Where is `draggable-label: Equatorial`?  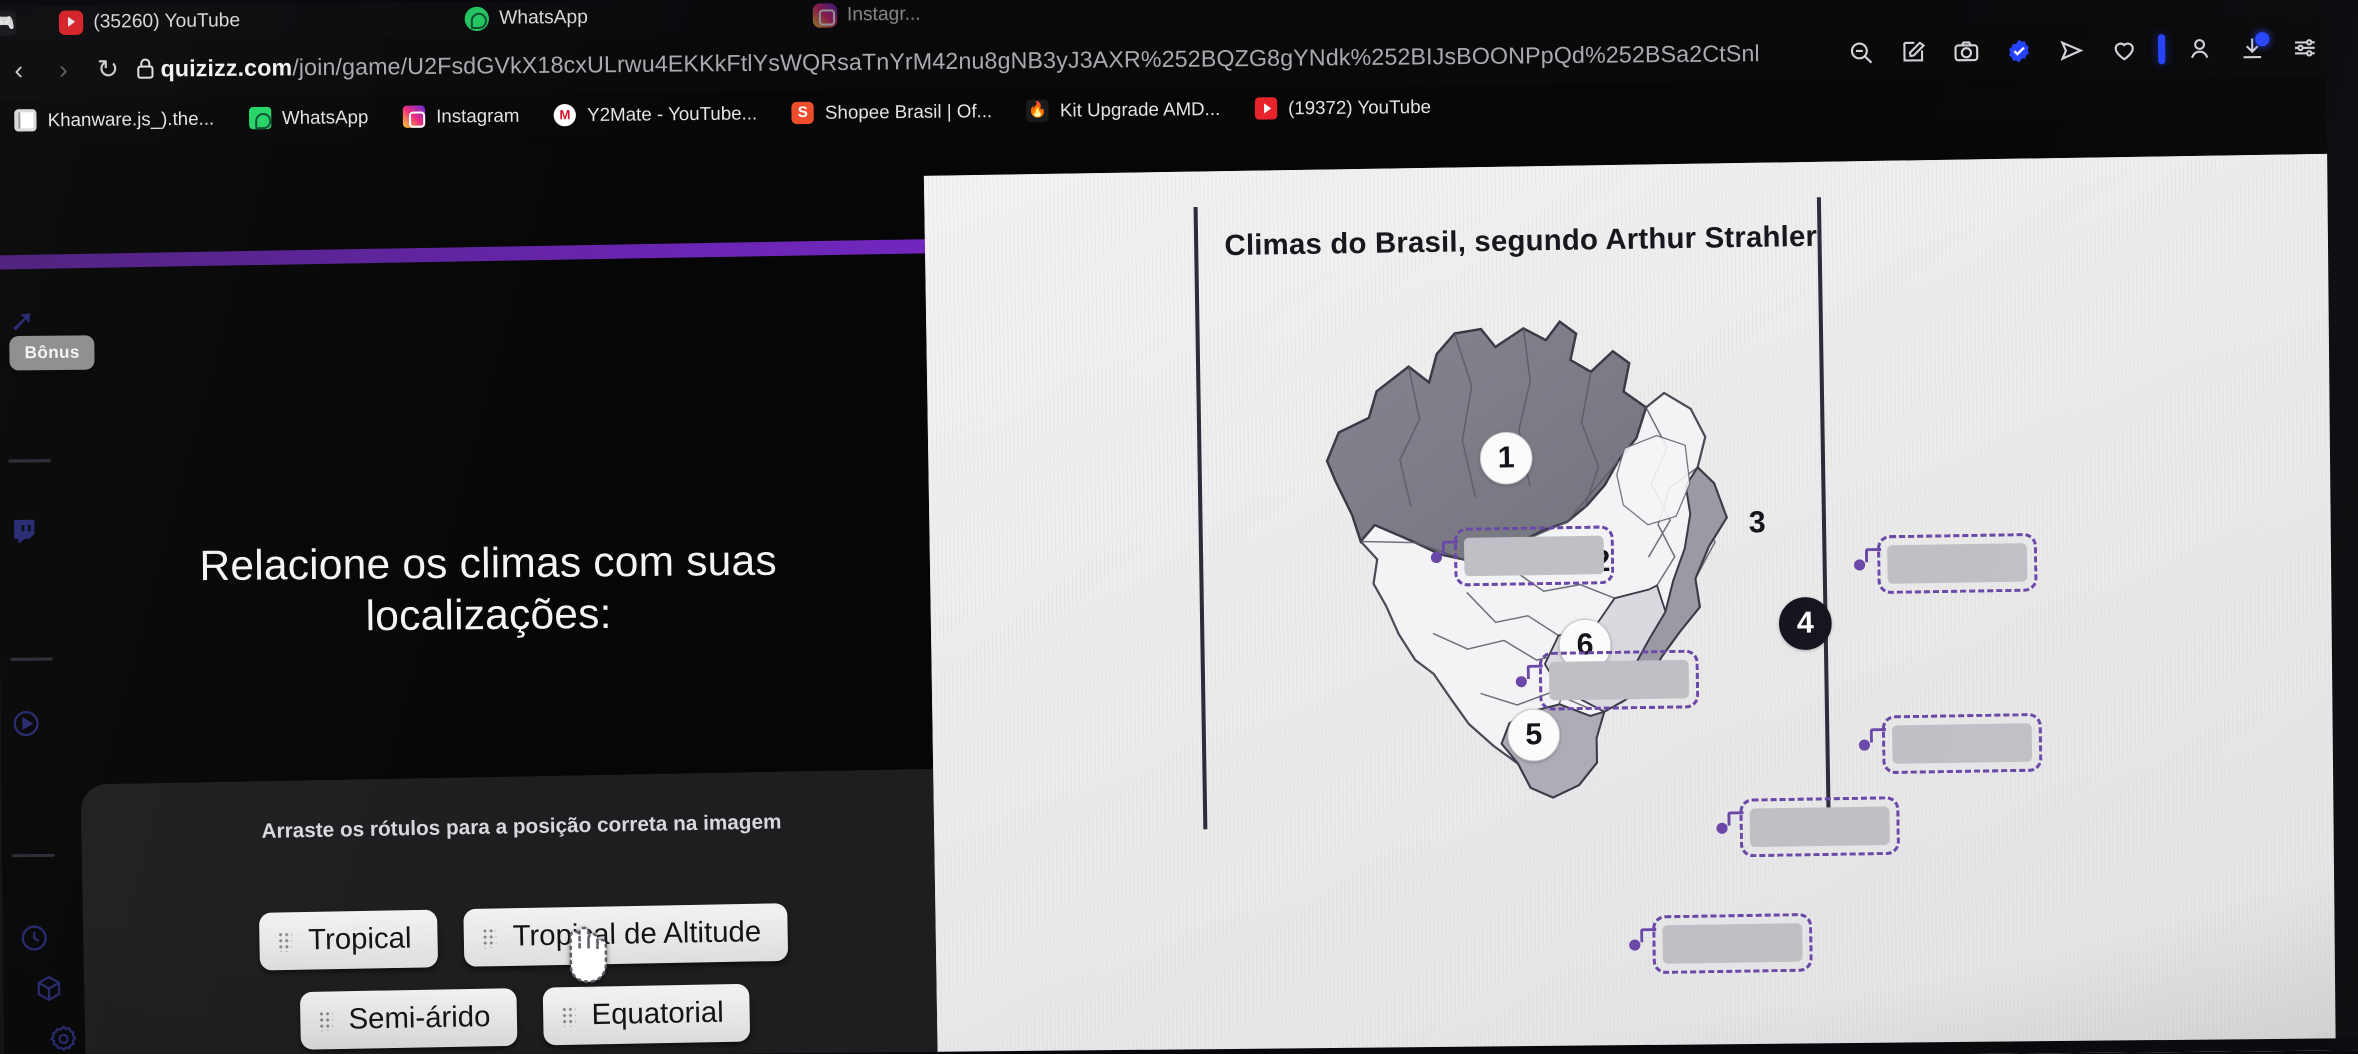
draggable-label: Equatorial is located at coordinates (646, 1014).